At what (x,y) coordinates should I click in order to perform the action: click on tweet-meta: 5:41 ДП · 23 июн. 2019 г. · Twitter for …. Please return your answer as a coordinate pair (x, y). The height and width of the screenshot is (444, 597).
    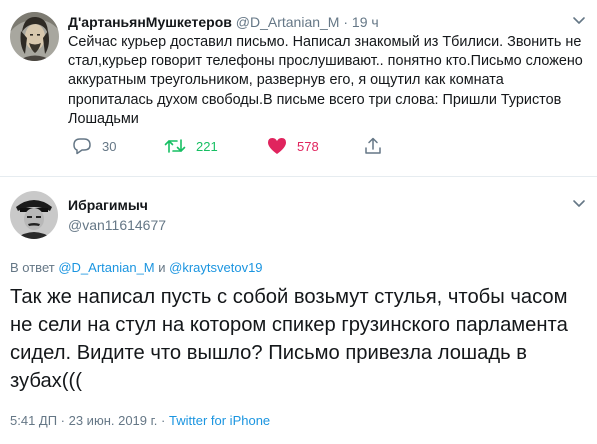
    Looking at the image, I should click on (140, 420).